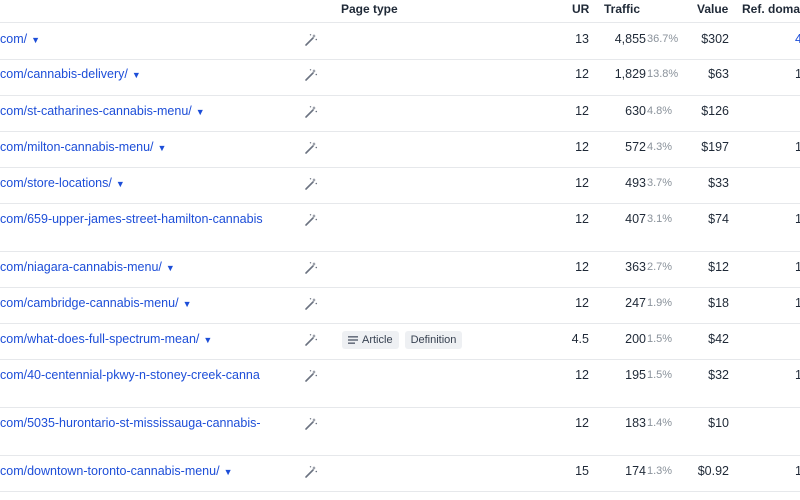 The image size is (800, 500). Describe the element at coordinates (622, 9) in the screenshot. I see `column-header-traffic: Traffic` at that location.